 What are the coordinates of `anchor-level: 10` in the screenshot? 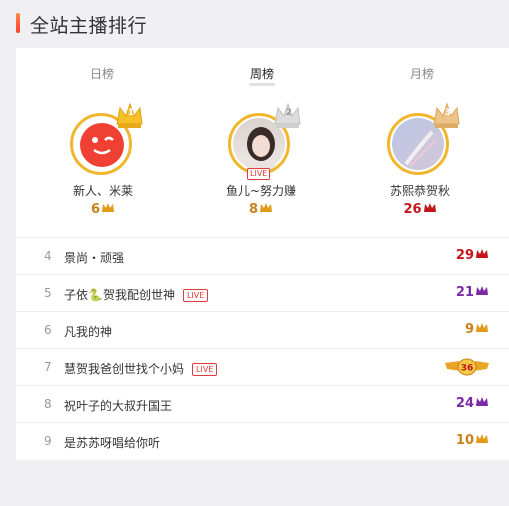 It's located at (472, 440).